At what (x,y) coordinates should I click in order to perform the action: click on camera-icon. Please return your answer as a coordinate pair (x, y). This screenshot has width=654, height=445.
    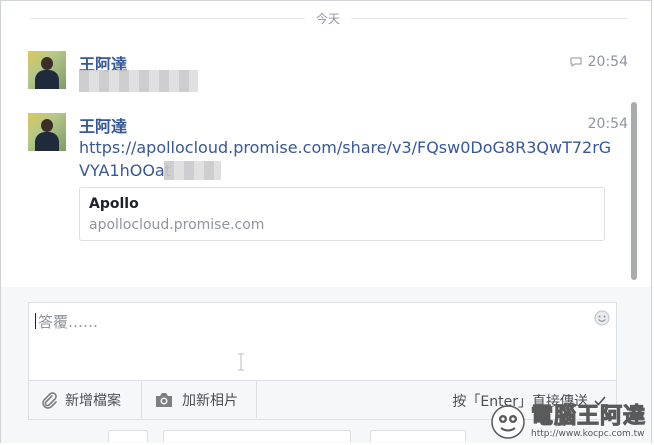
    Looking at the image, I should click on (164, 399).